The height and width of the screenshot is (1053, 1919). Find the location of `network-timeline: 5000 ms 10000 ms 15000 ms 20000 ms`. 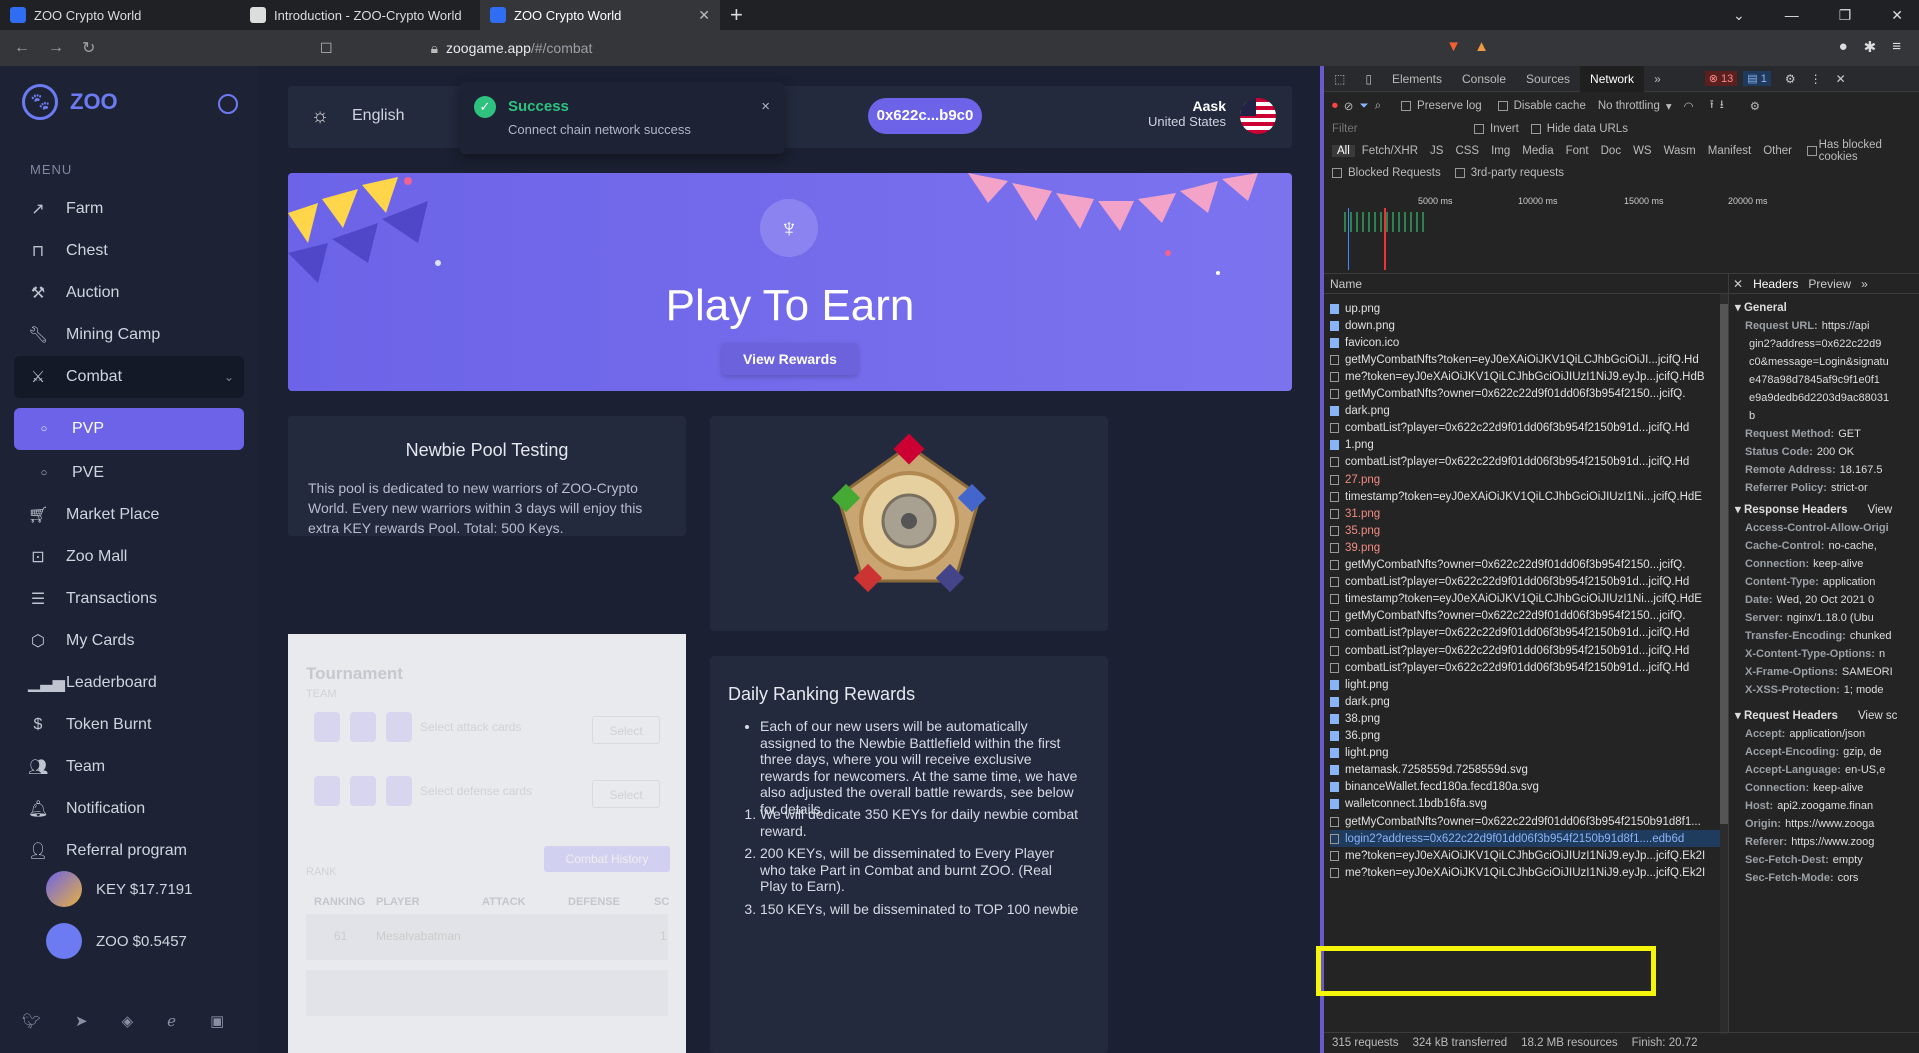

network-timeline: 5000 ms 10000 ms 15000 ms 20000 ms is located at coordinates (1621, 234).